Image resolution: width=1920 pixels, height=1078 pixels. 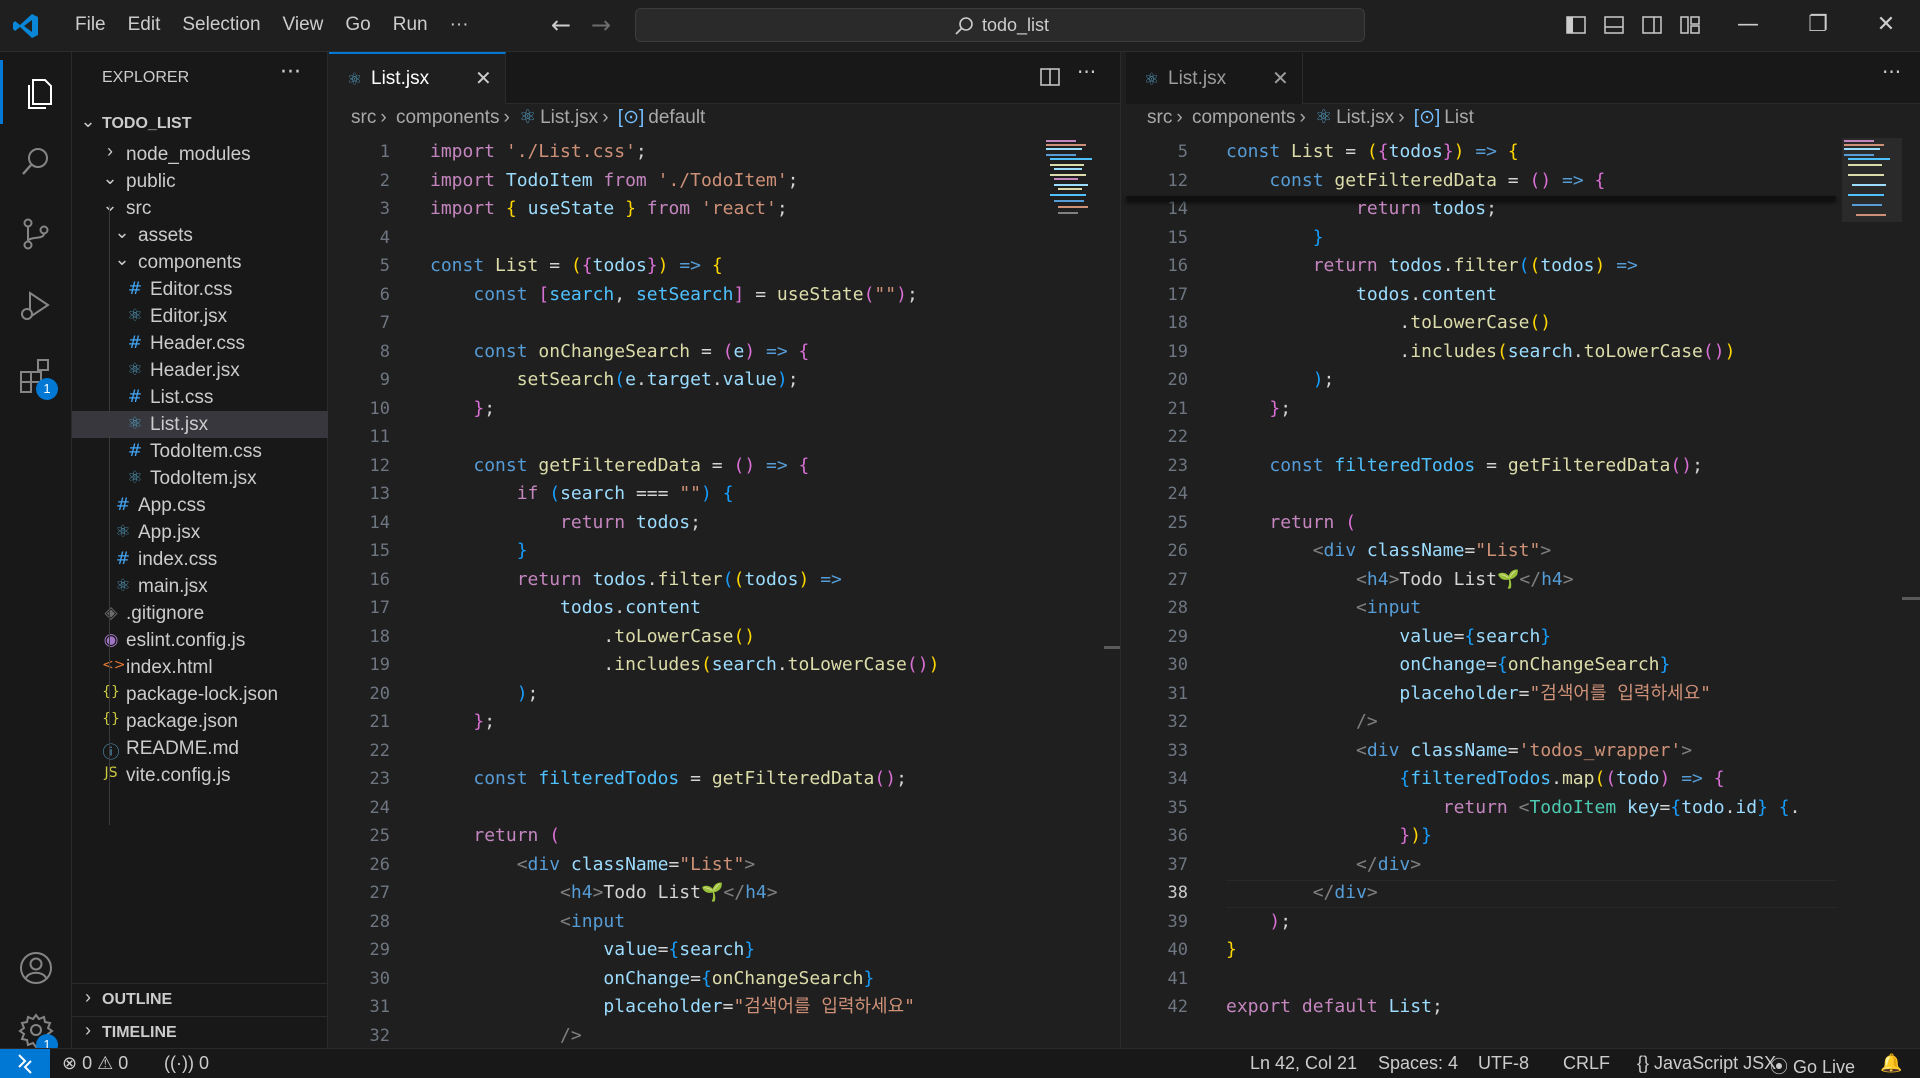 I want to click on minimize-icon: —, so click(x=1748, y=25).